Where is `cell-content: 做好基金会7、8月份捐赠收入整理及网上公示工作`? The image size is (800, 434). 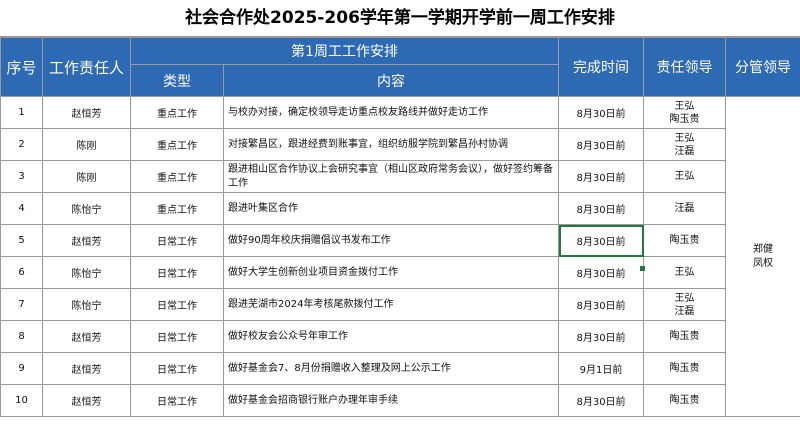
cell-content: 做好基金会7、8月份捐赠收入整理及网上公示工作 is located at coordinates (391, 368).